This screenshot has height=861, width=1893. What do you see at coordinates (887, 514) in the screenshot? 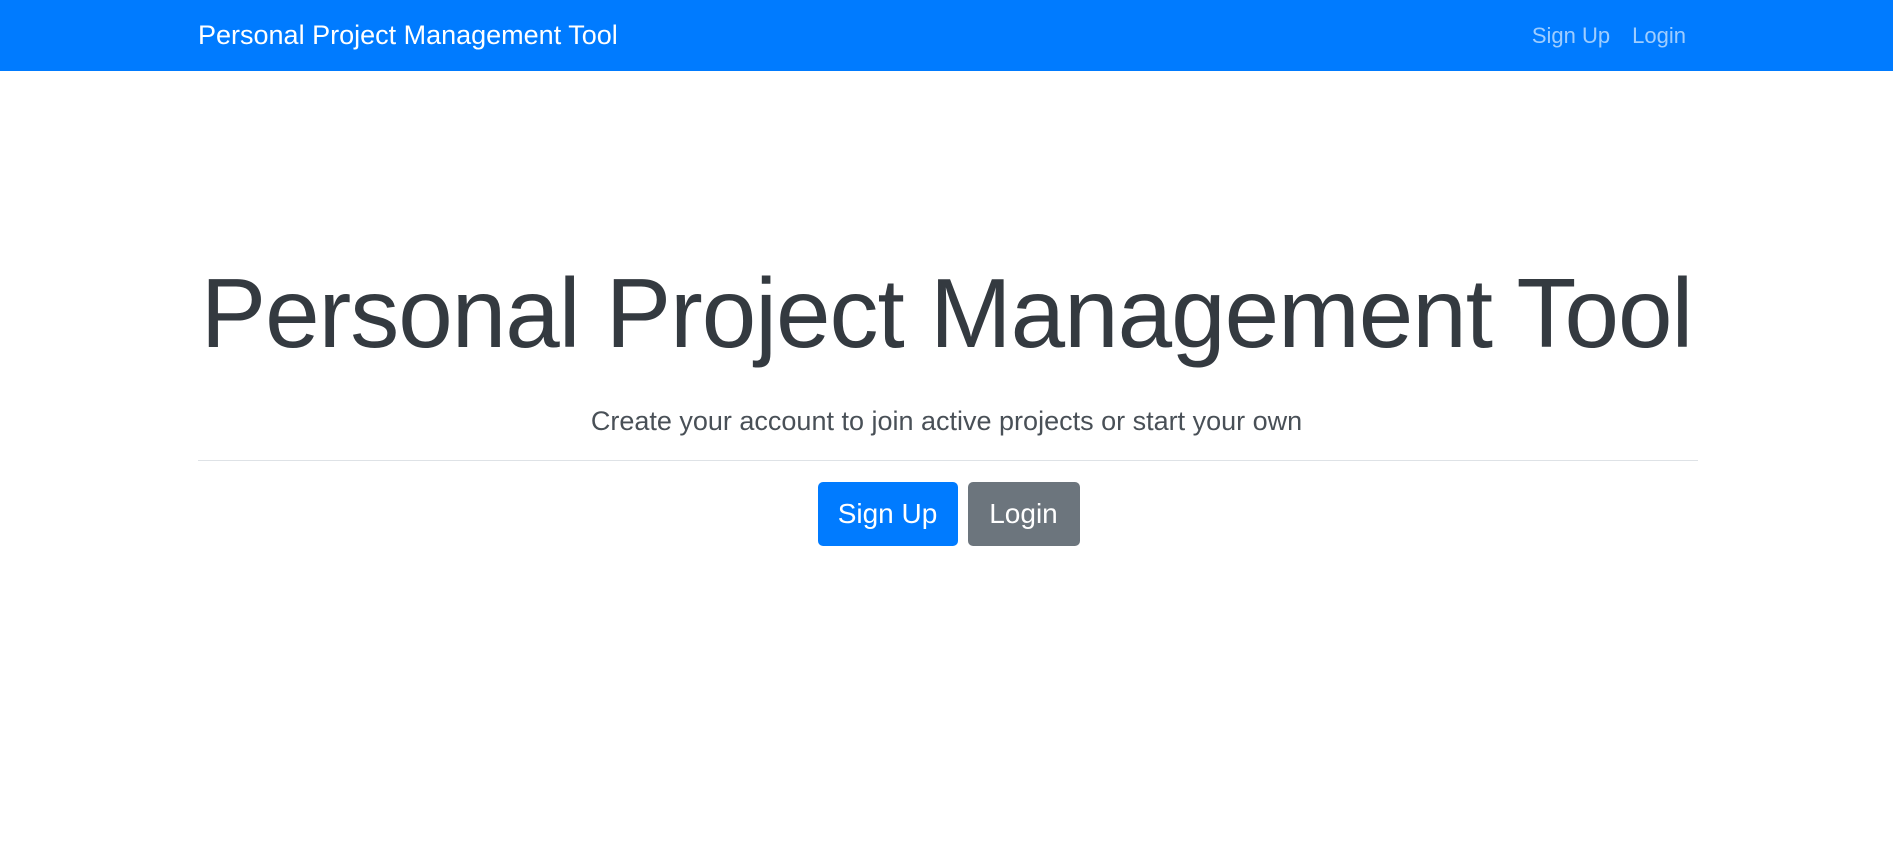
I see `signup-button: Sign Up` at bounding box center [887, 514].